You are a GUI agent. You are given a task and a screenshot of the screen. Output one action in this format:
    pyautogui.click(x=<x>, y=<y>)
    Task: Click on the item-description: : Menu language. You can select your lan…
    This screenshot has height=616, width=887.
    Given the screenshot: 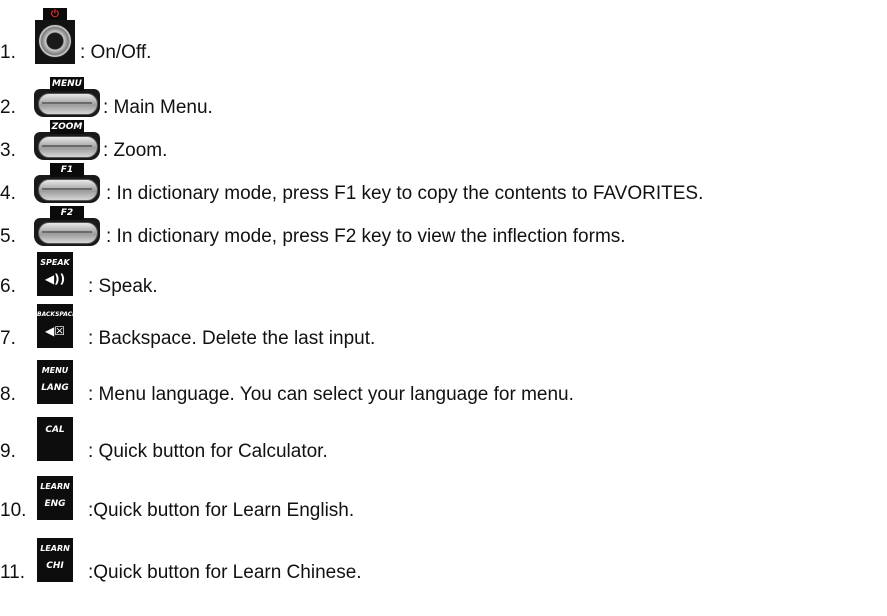 What is the action you would take?
    pyautogui.click(x=331, y=394)
    